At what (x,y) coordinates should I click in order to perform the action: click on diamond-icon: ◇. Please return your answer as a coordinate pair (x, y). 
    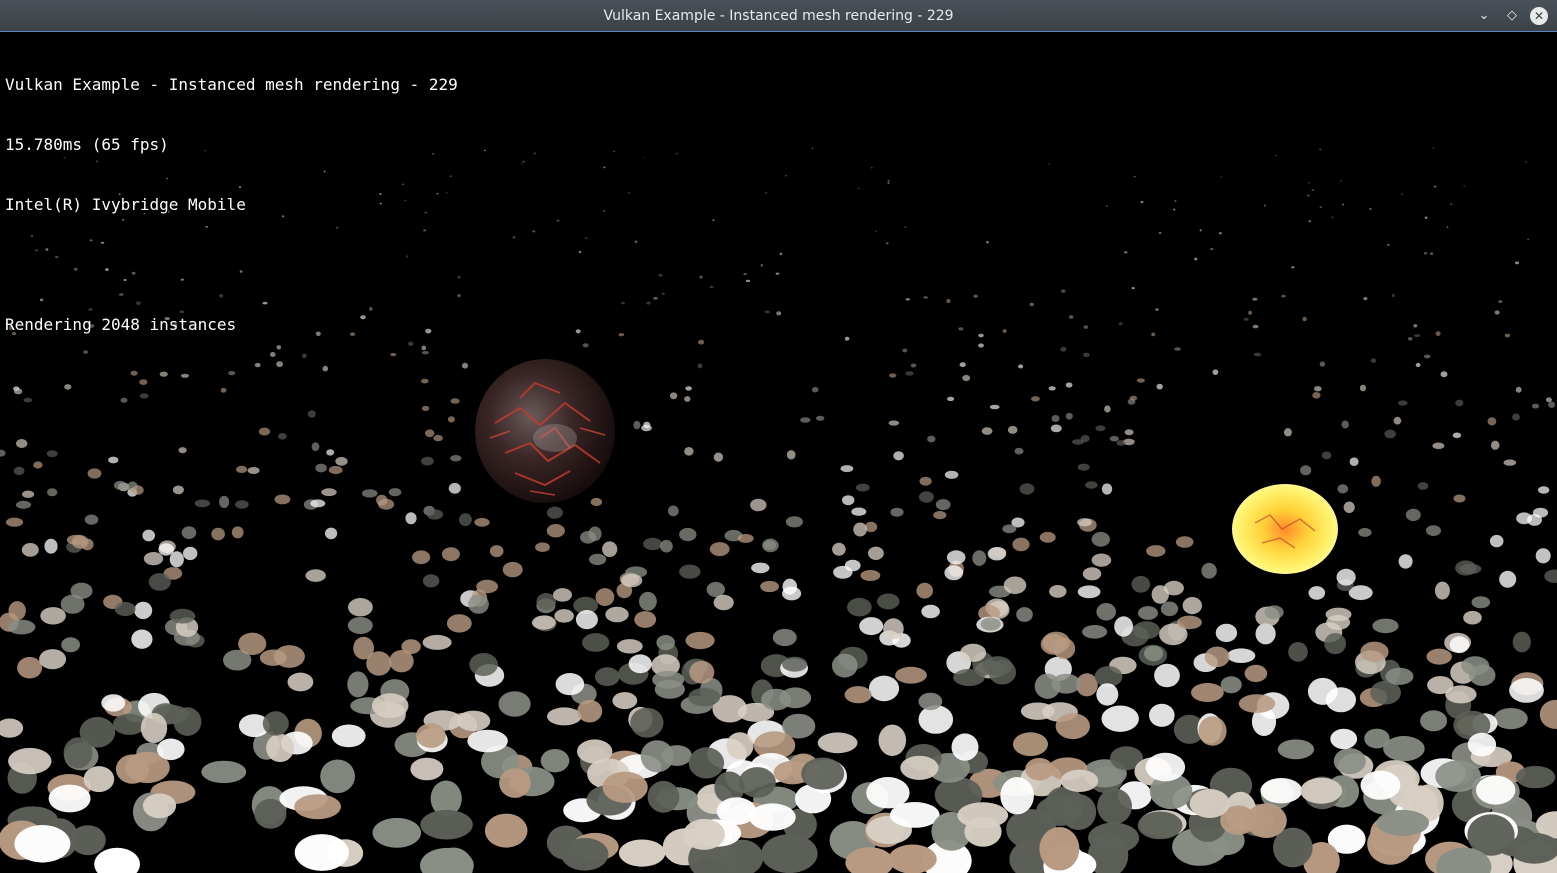
    Looking at the image, I should click on (1512, 16).